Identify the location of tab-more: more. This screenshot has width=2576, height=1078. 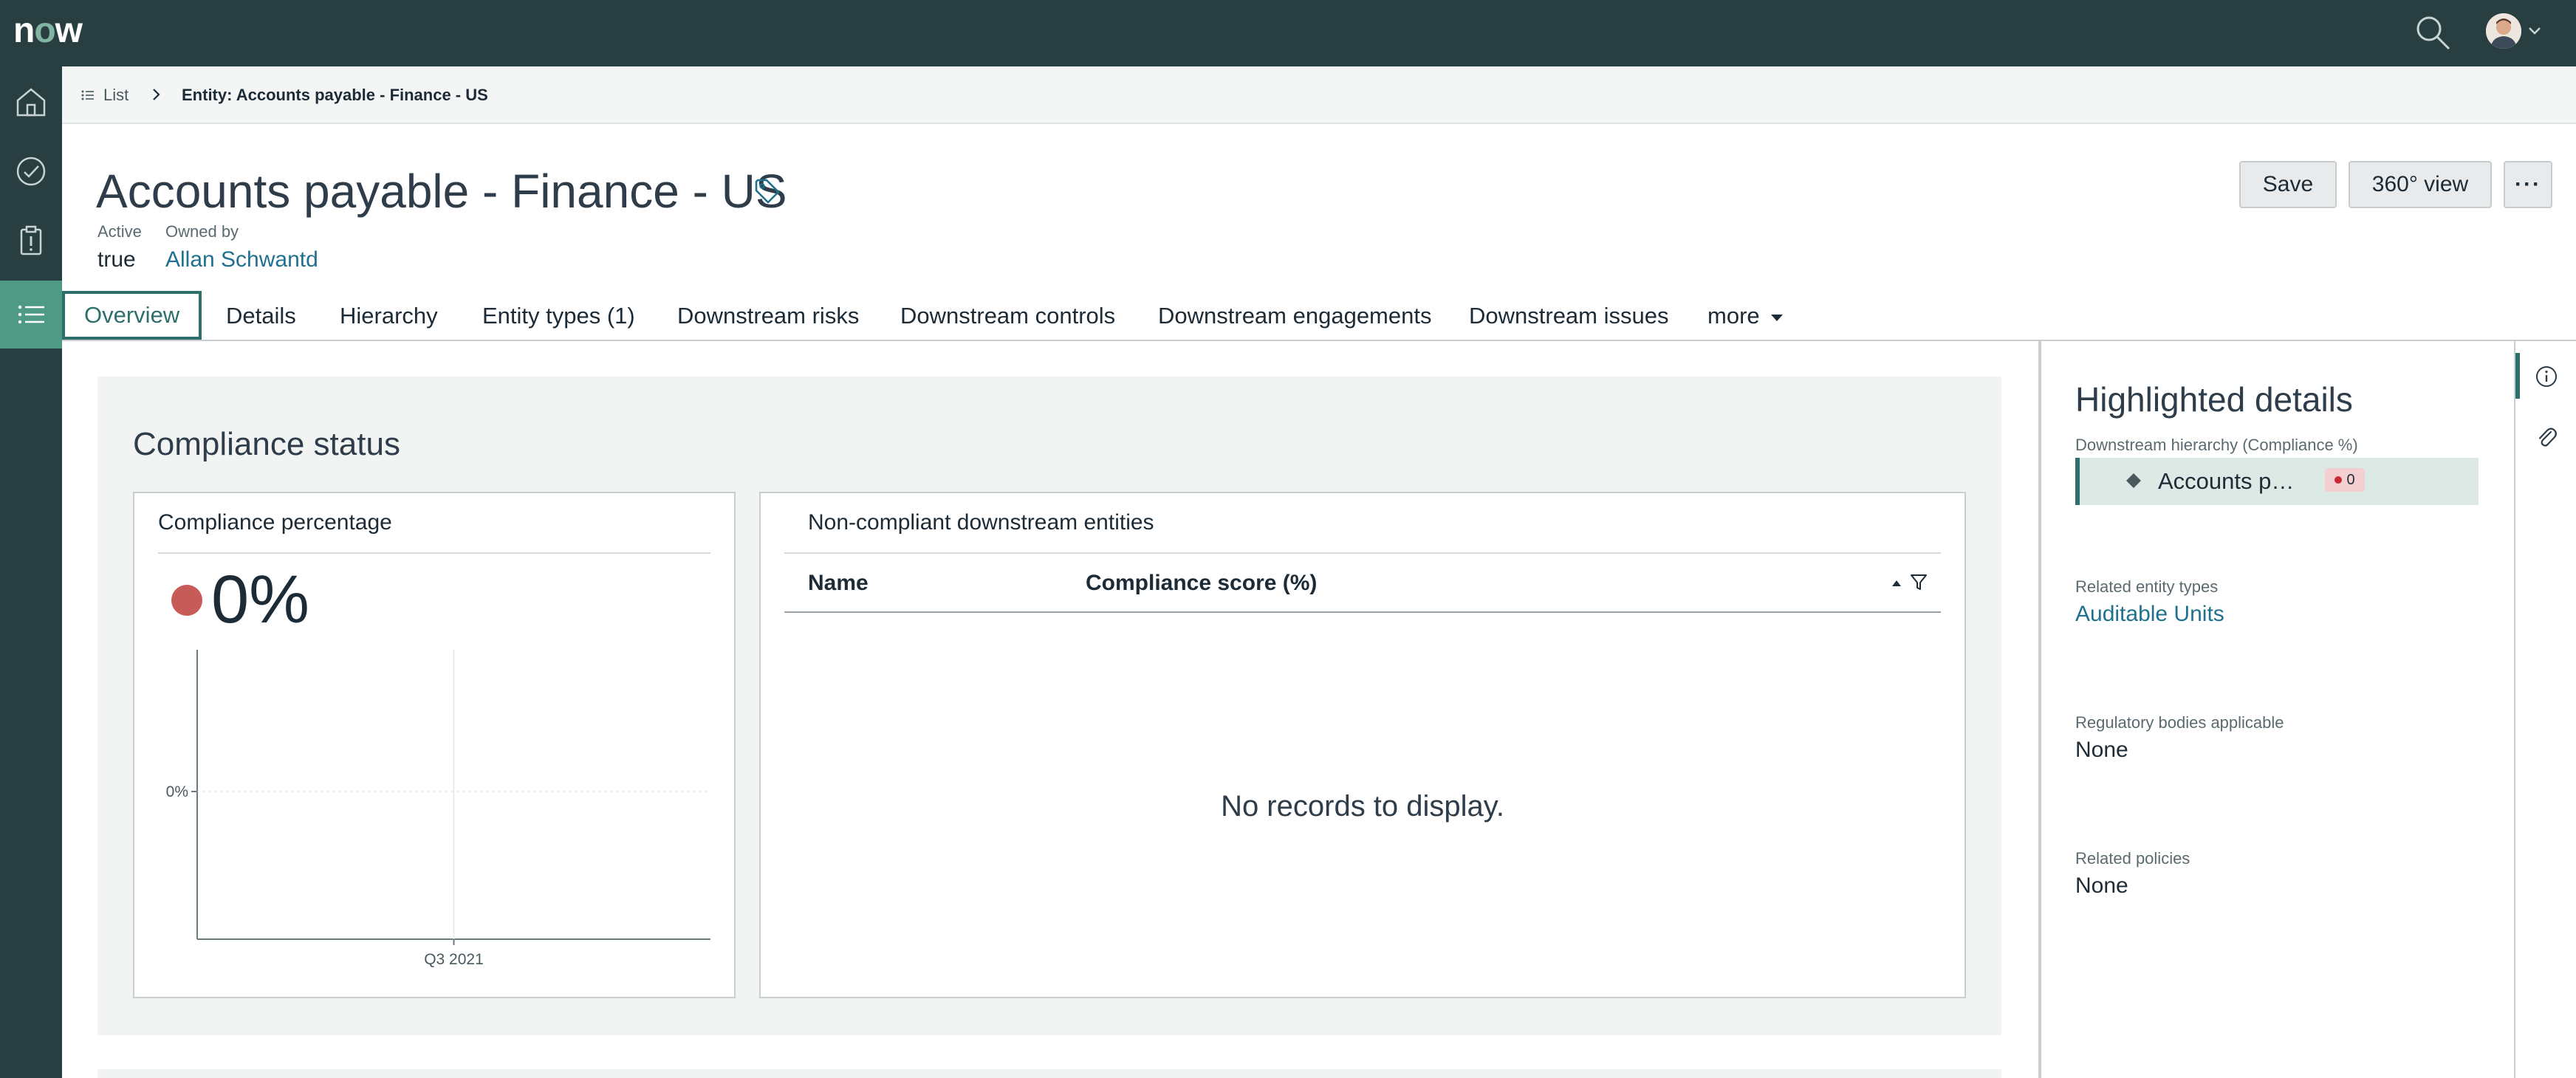
(1745, 316).